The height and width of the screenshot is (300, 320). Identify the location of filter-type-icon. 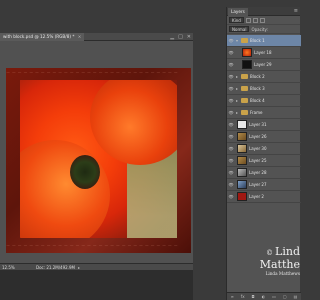
(262, 20).